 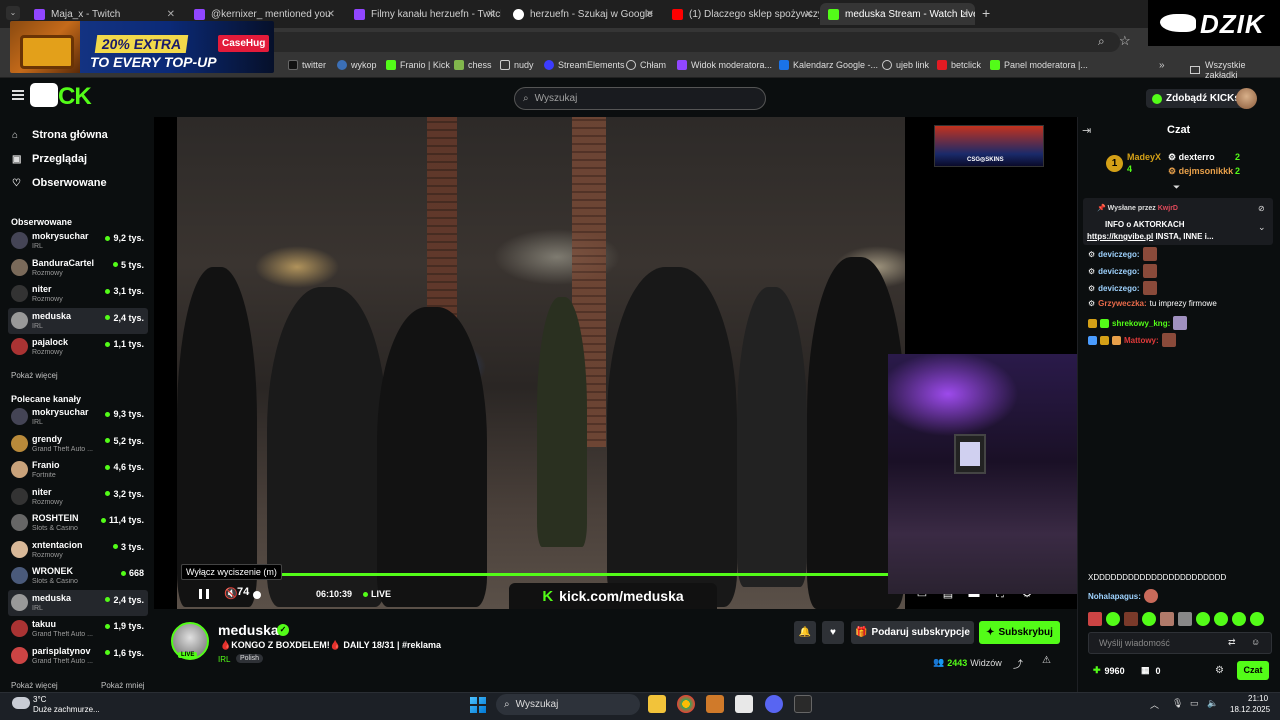 What do you see at coordinates (357, 65) in the screenshot?
I see `bookmark-item: wykop` at bounding box center [357, 65].